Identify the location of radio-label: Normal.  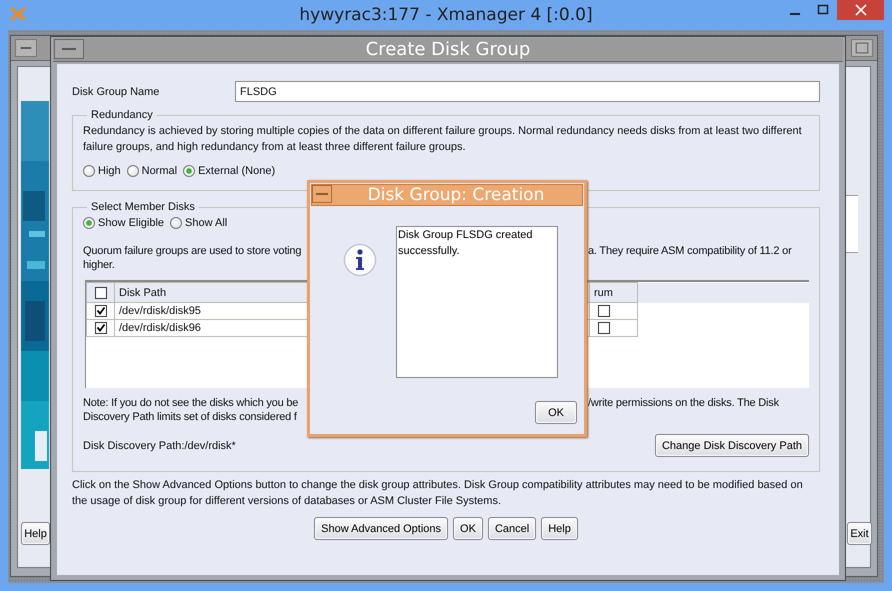
(160, 171).